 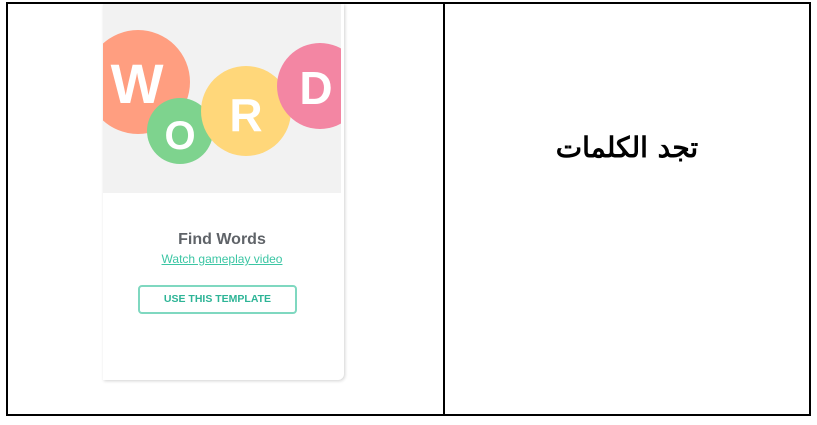 I want to click on letter-o: O, so click(x=179, y=136).